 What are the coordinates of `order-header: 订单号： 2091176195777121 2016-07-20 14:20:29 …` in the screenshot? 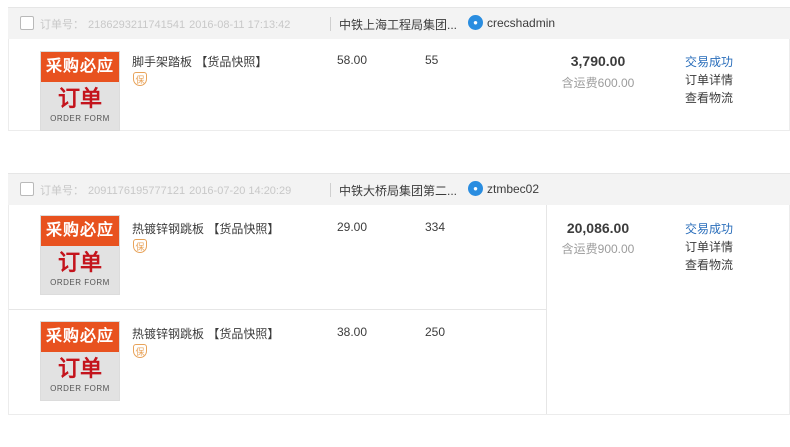 It's located at (399, 189).